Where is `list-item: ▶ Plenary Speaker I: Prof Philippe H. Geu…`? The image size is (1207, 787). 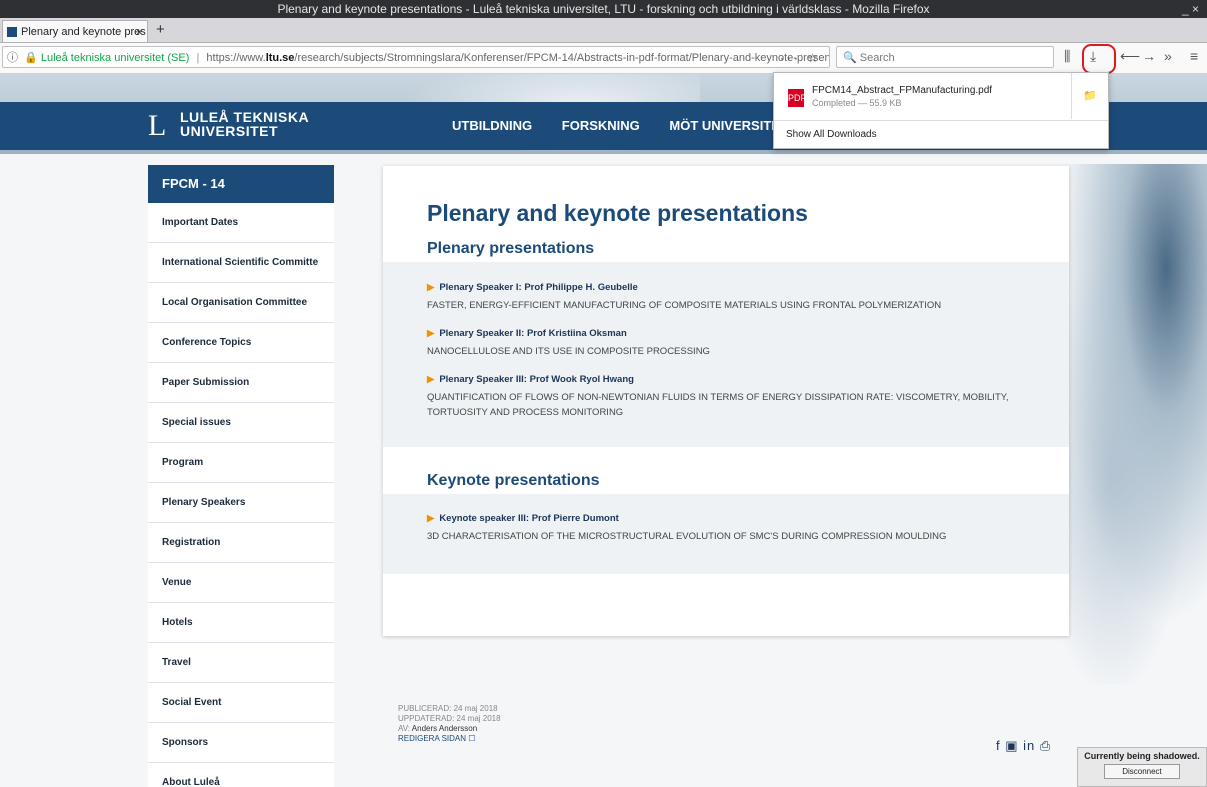 list-item: ▶ Plenary Speaker I: Prof Philippe H. Geu… is located at coordinates (737, 297).